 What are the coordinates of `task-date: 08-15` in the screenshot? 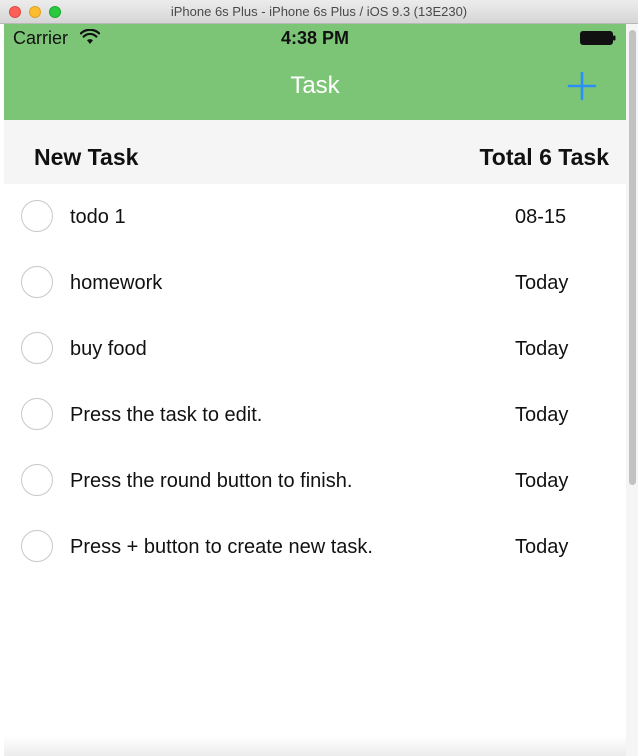 It's located at (541, 217).